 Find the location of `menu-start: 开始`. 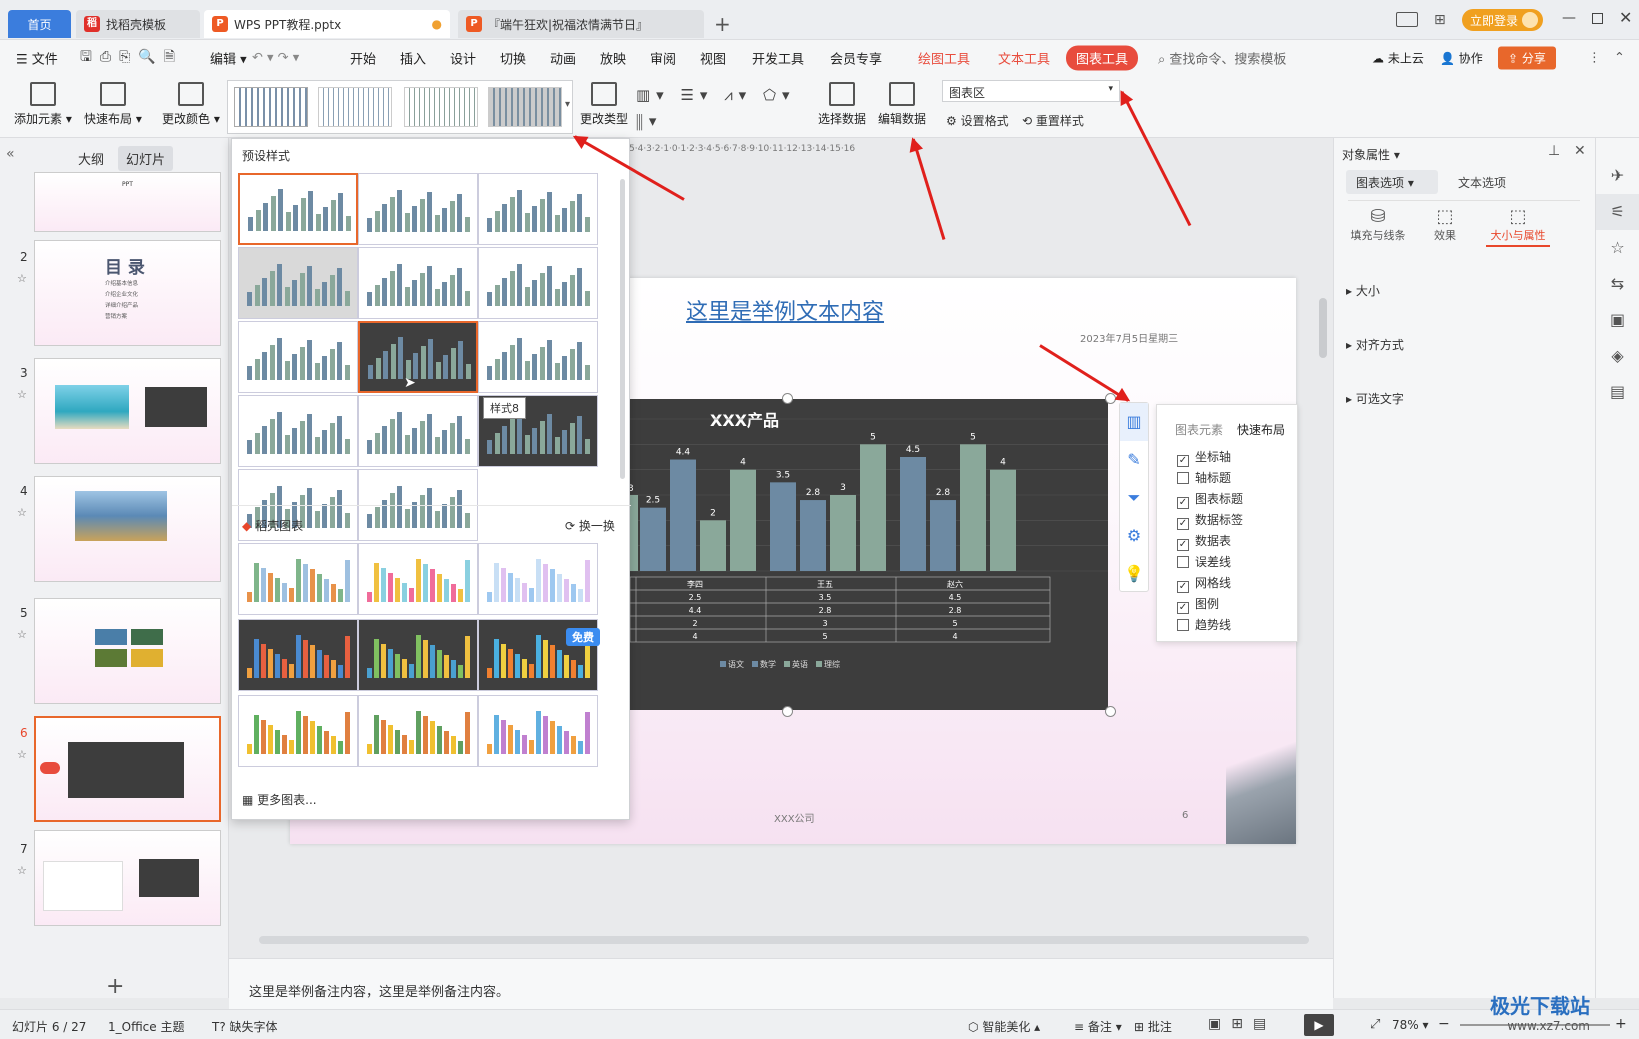

menu-start: 开始 is located at coordinates (363, 58).